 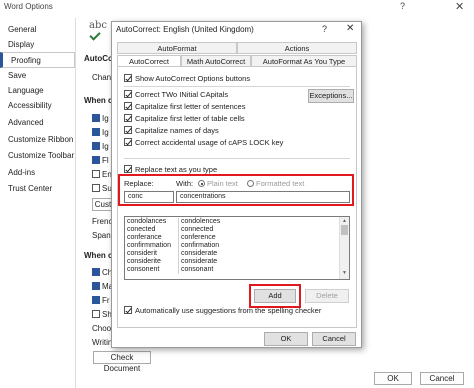 What do you see at coordinates (232, 254) in the screenshot?
I see `list-item: considerit considerate` at bounding box center [232, 254].